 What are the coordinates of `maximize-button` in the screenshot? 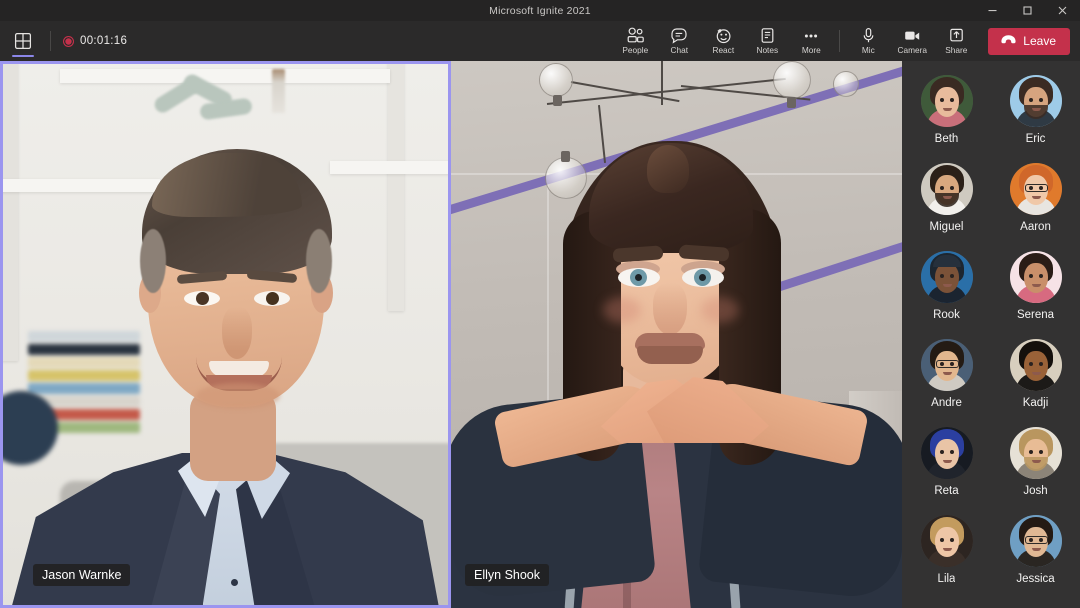 It's located at (1027, 10).